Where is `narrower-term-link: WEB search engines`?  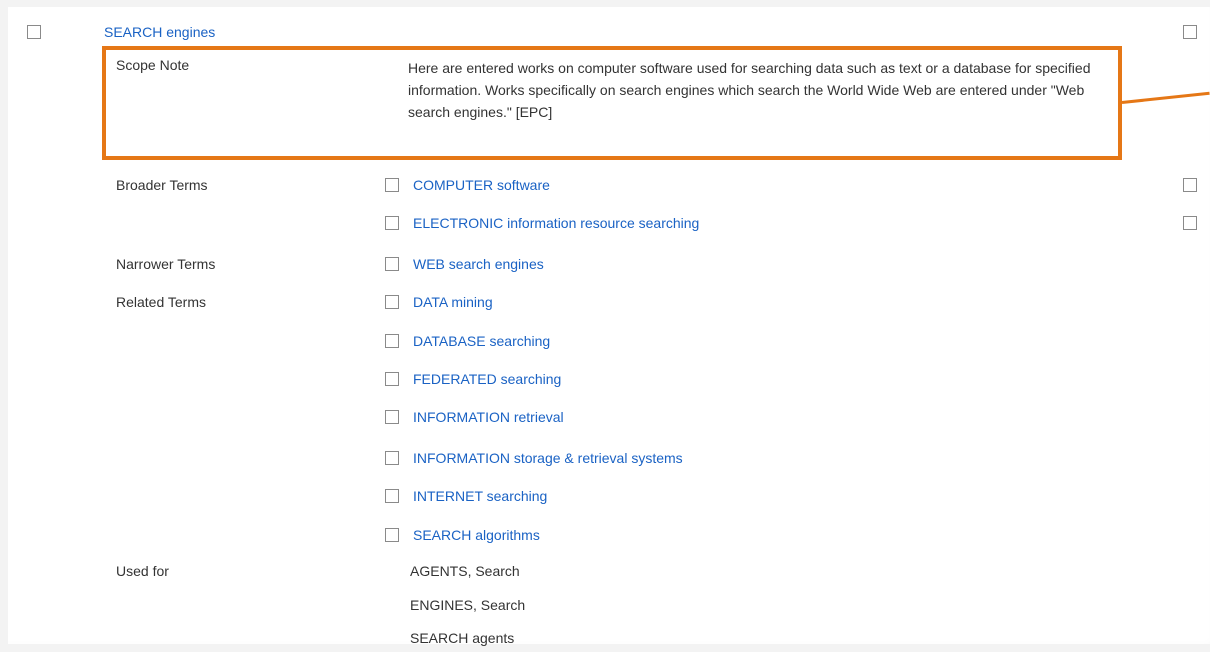 narrower-term-link: WEB search engines is located at coordinates (478, 264).